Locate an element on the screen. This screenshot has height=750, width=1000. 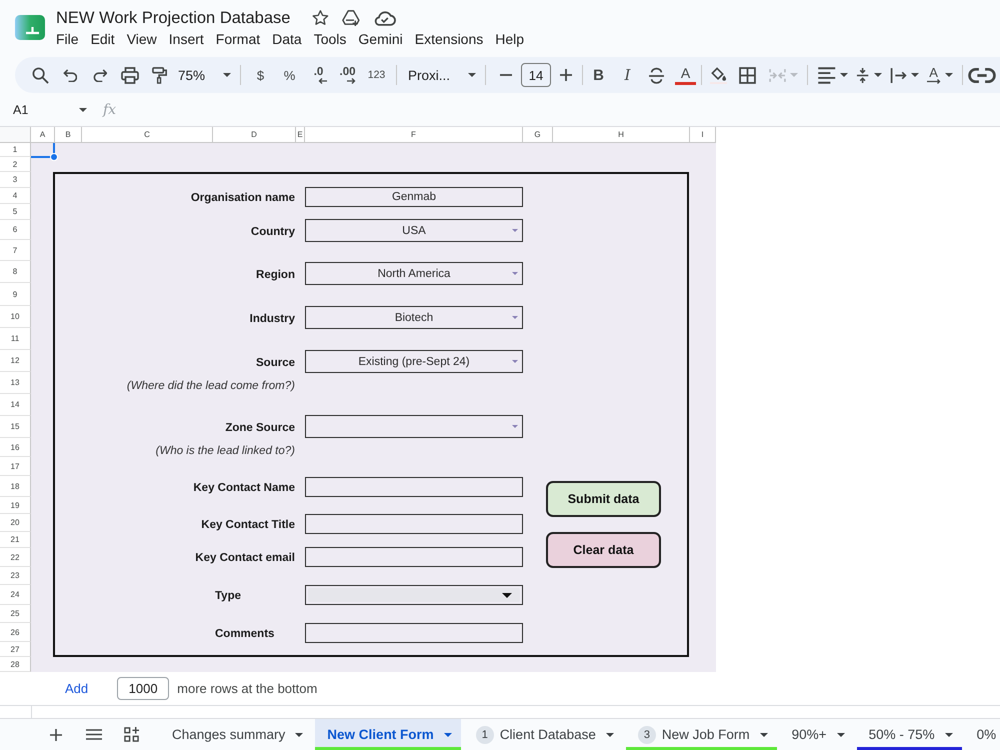
italic-button: I is located at coordinates (627, 75).